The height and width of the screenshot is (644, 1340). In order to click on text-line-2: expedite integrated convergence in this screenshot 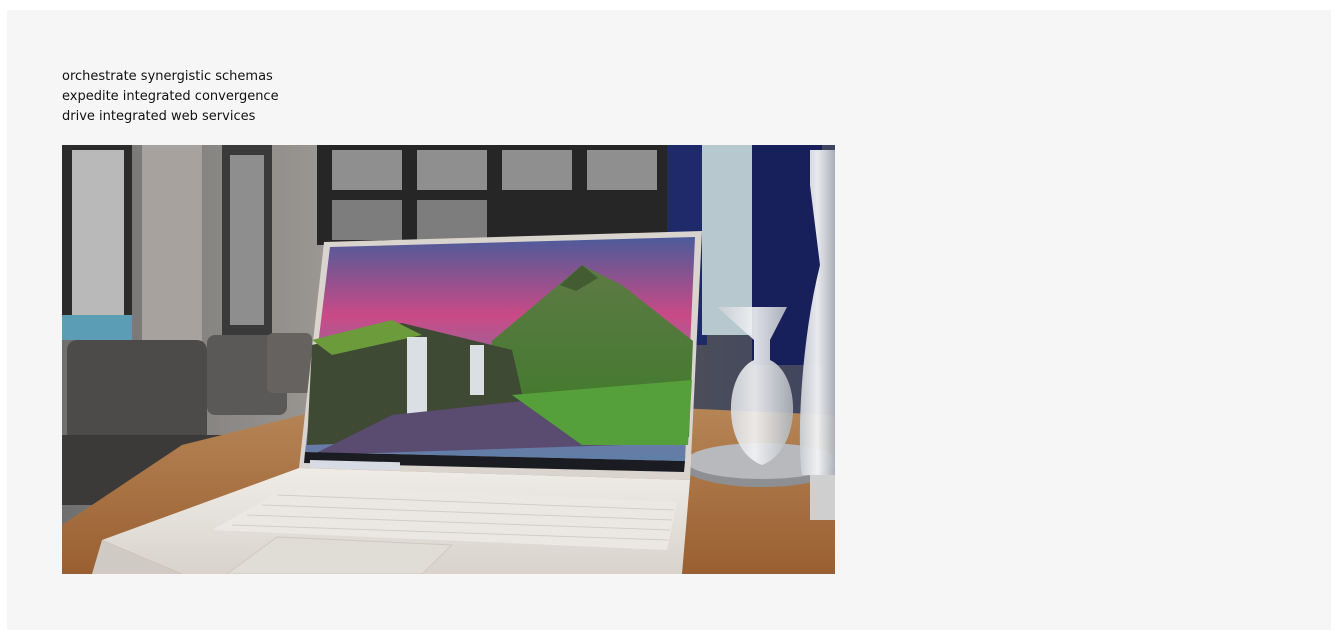, I will do `click(170, 96)`.